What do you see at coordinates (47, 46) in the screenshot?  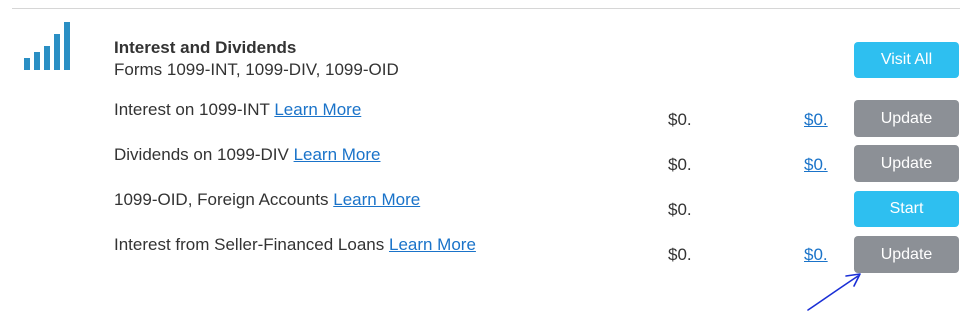 I see `bar-chart-icon` at bounding box center [47, 46].